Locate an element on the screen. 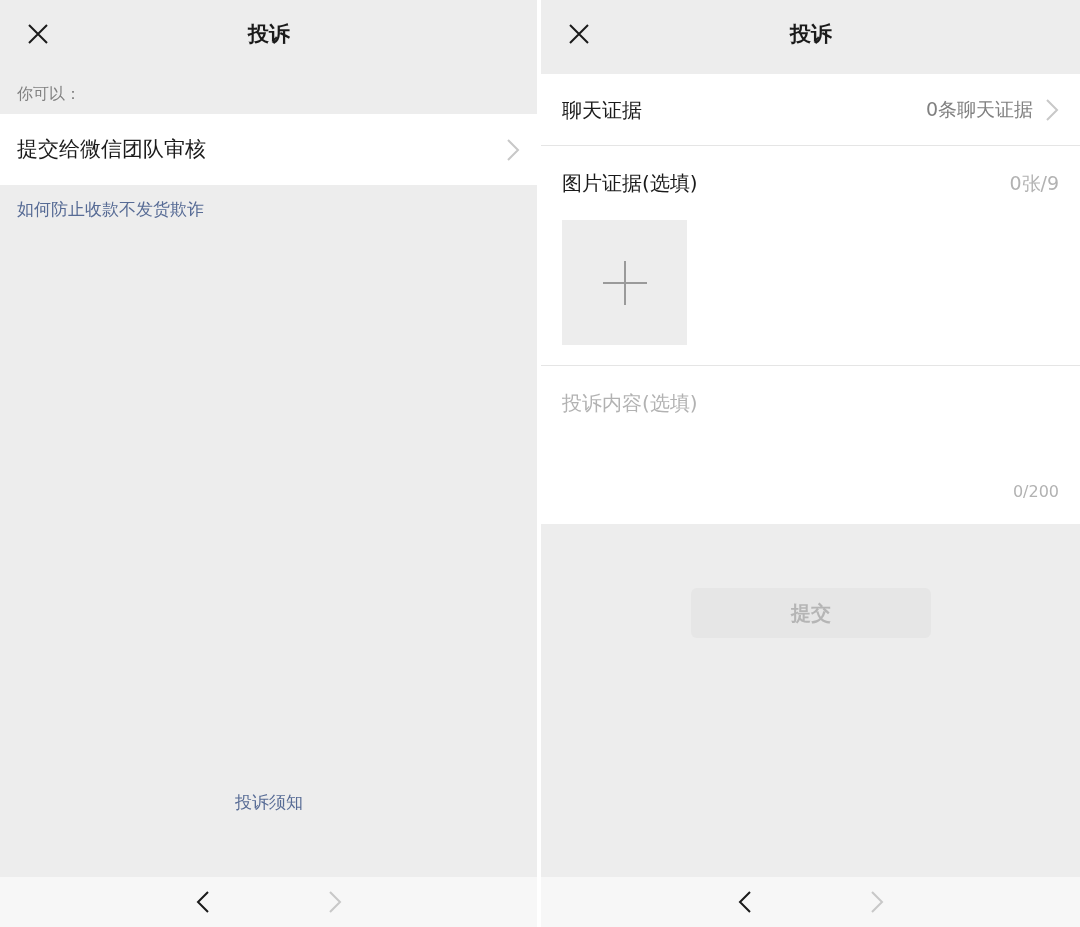 The height and width of the screenshot is (927, 1080). notice-link: 投诉须知 is located at coordinates (268, 802).